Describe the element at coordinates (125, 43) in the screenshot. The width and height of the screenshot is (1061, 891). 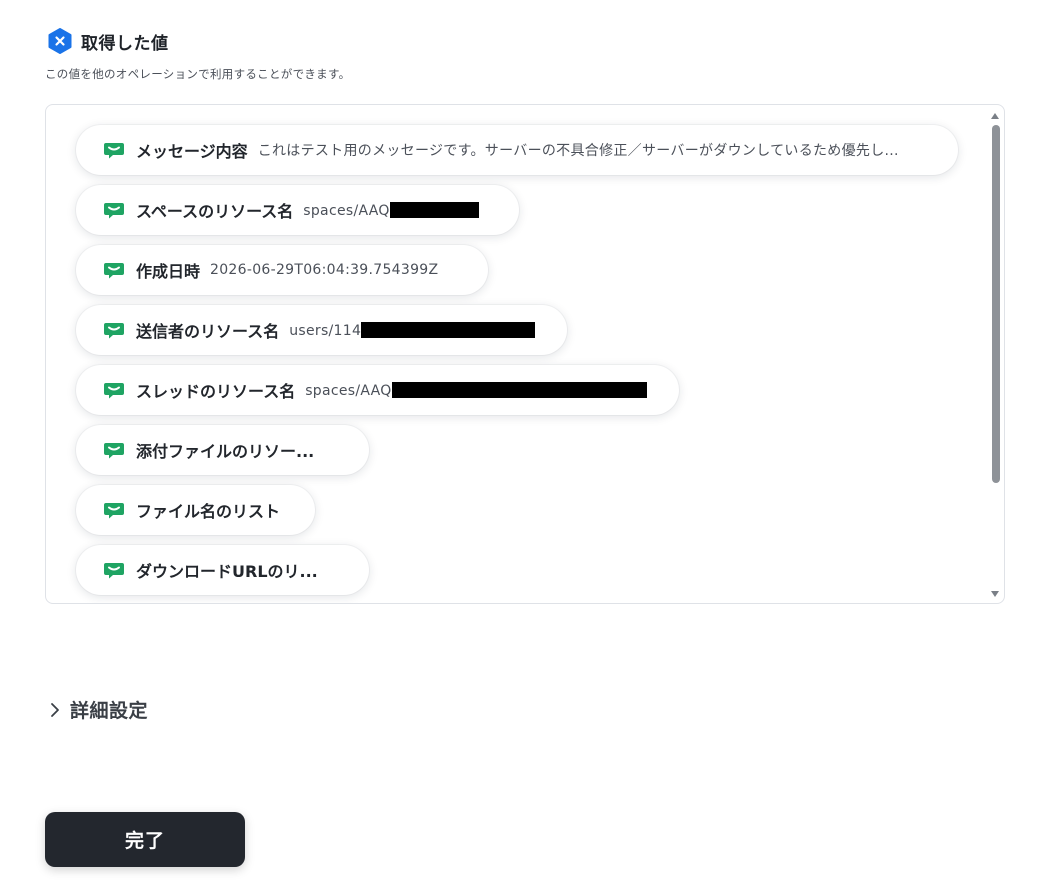
I see `section-title: 取得した値` at that location.